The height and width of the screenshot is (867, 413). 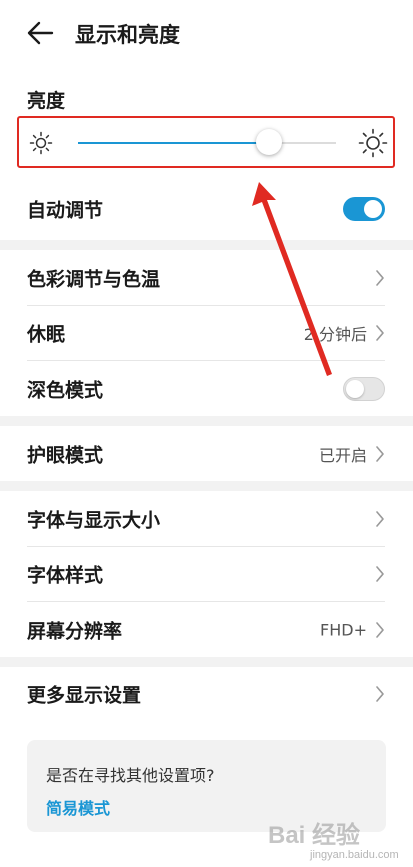 I want to click on watermark: Bai 经验 jingyan.baidu.com, so click(x=340, y=841).